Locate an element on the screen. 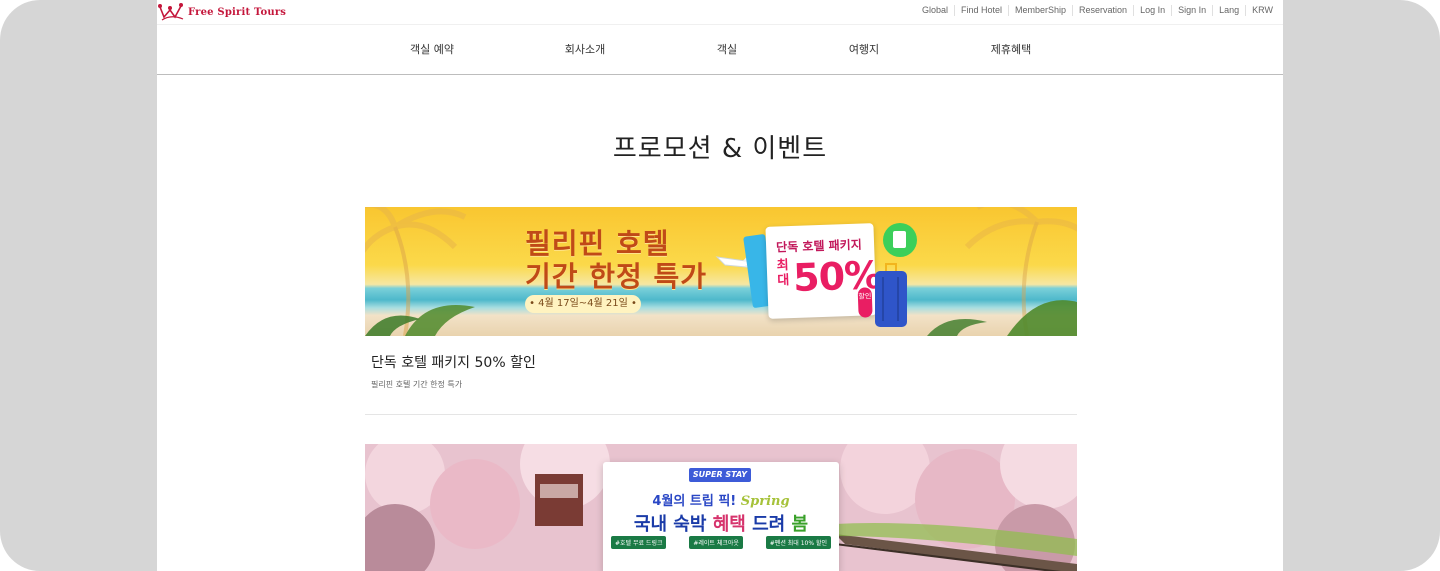 The image size is (1440, 571). spring-tags: #호텔 무료 드링크 #레이트 체크아웃 #펜션 최대 10% 할인 is located at coordinates (721, 542).